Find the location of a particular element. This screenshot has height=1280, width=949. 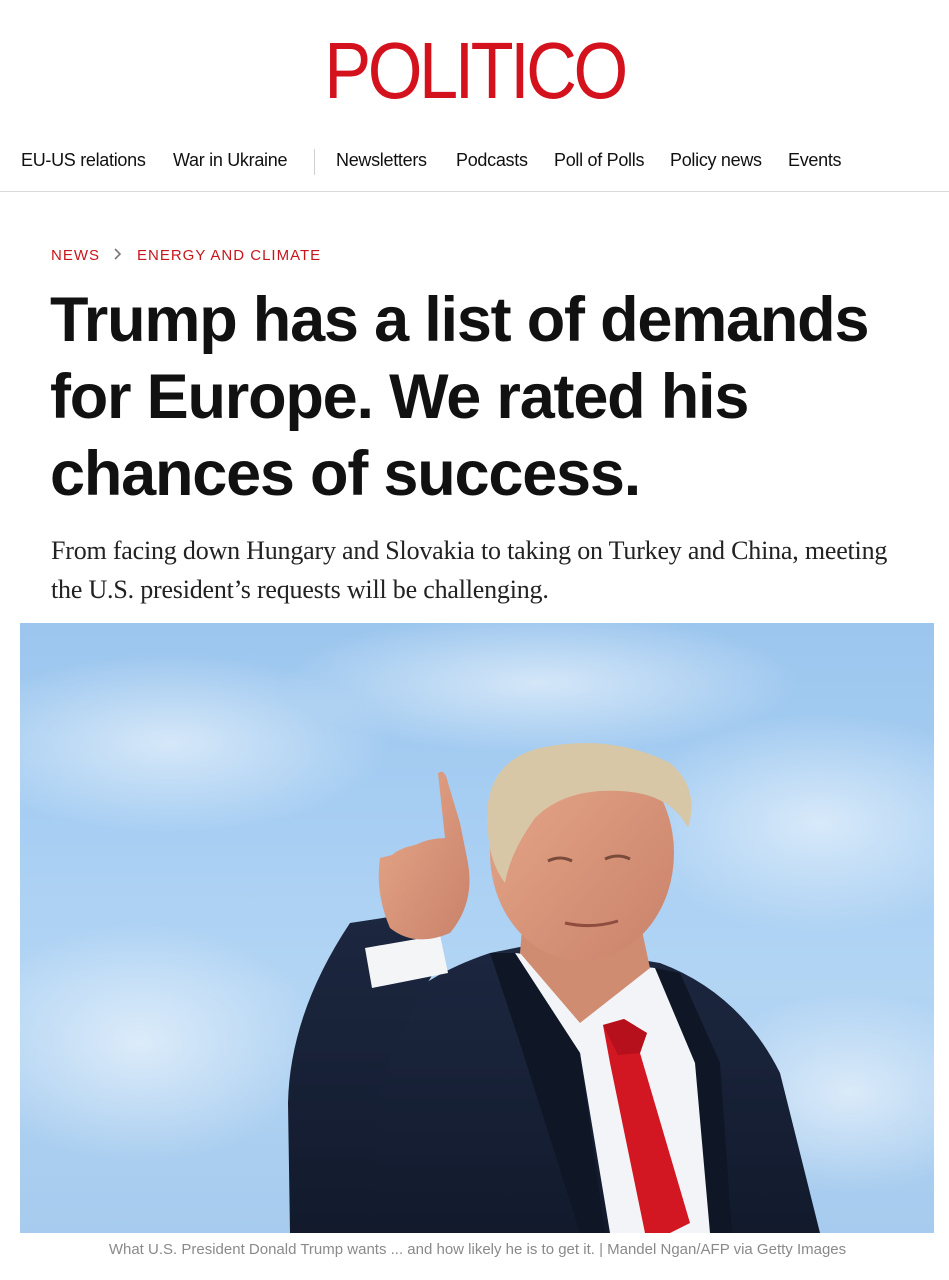

nav-divider is located at coordinates (314, 162).